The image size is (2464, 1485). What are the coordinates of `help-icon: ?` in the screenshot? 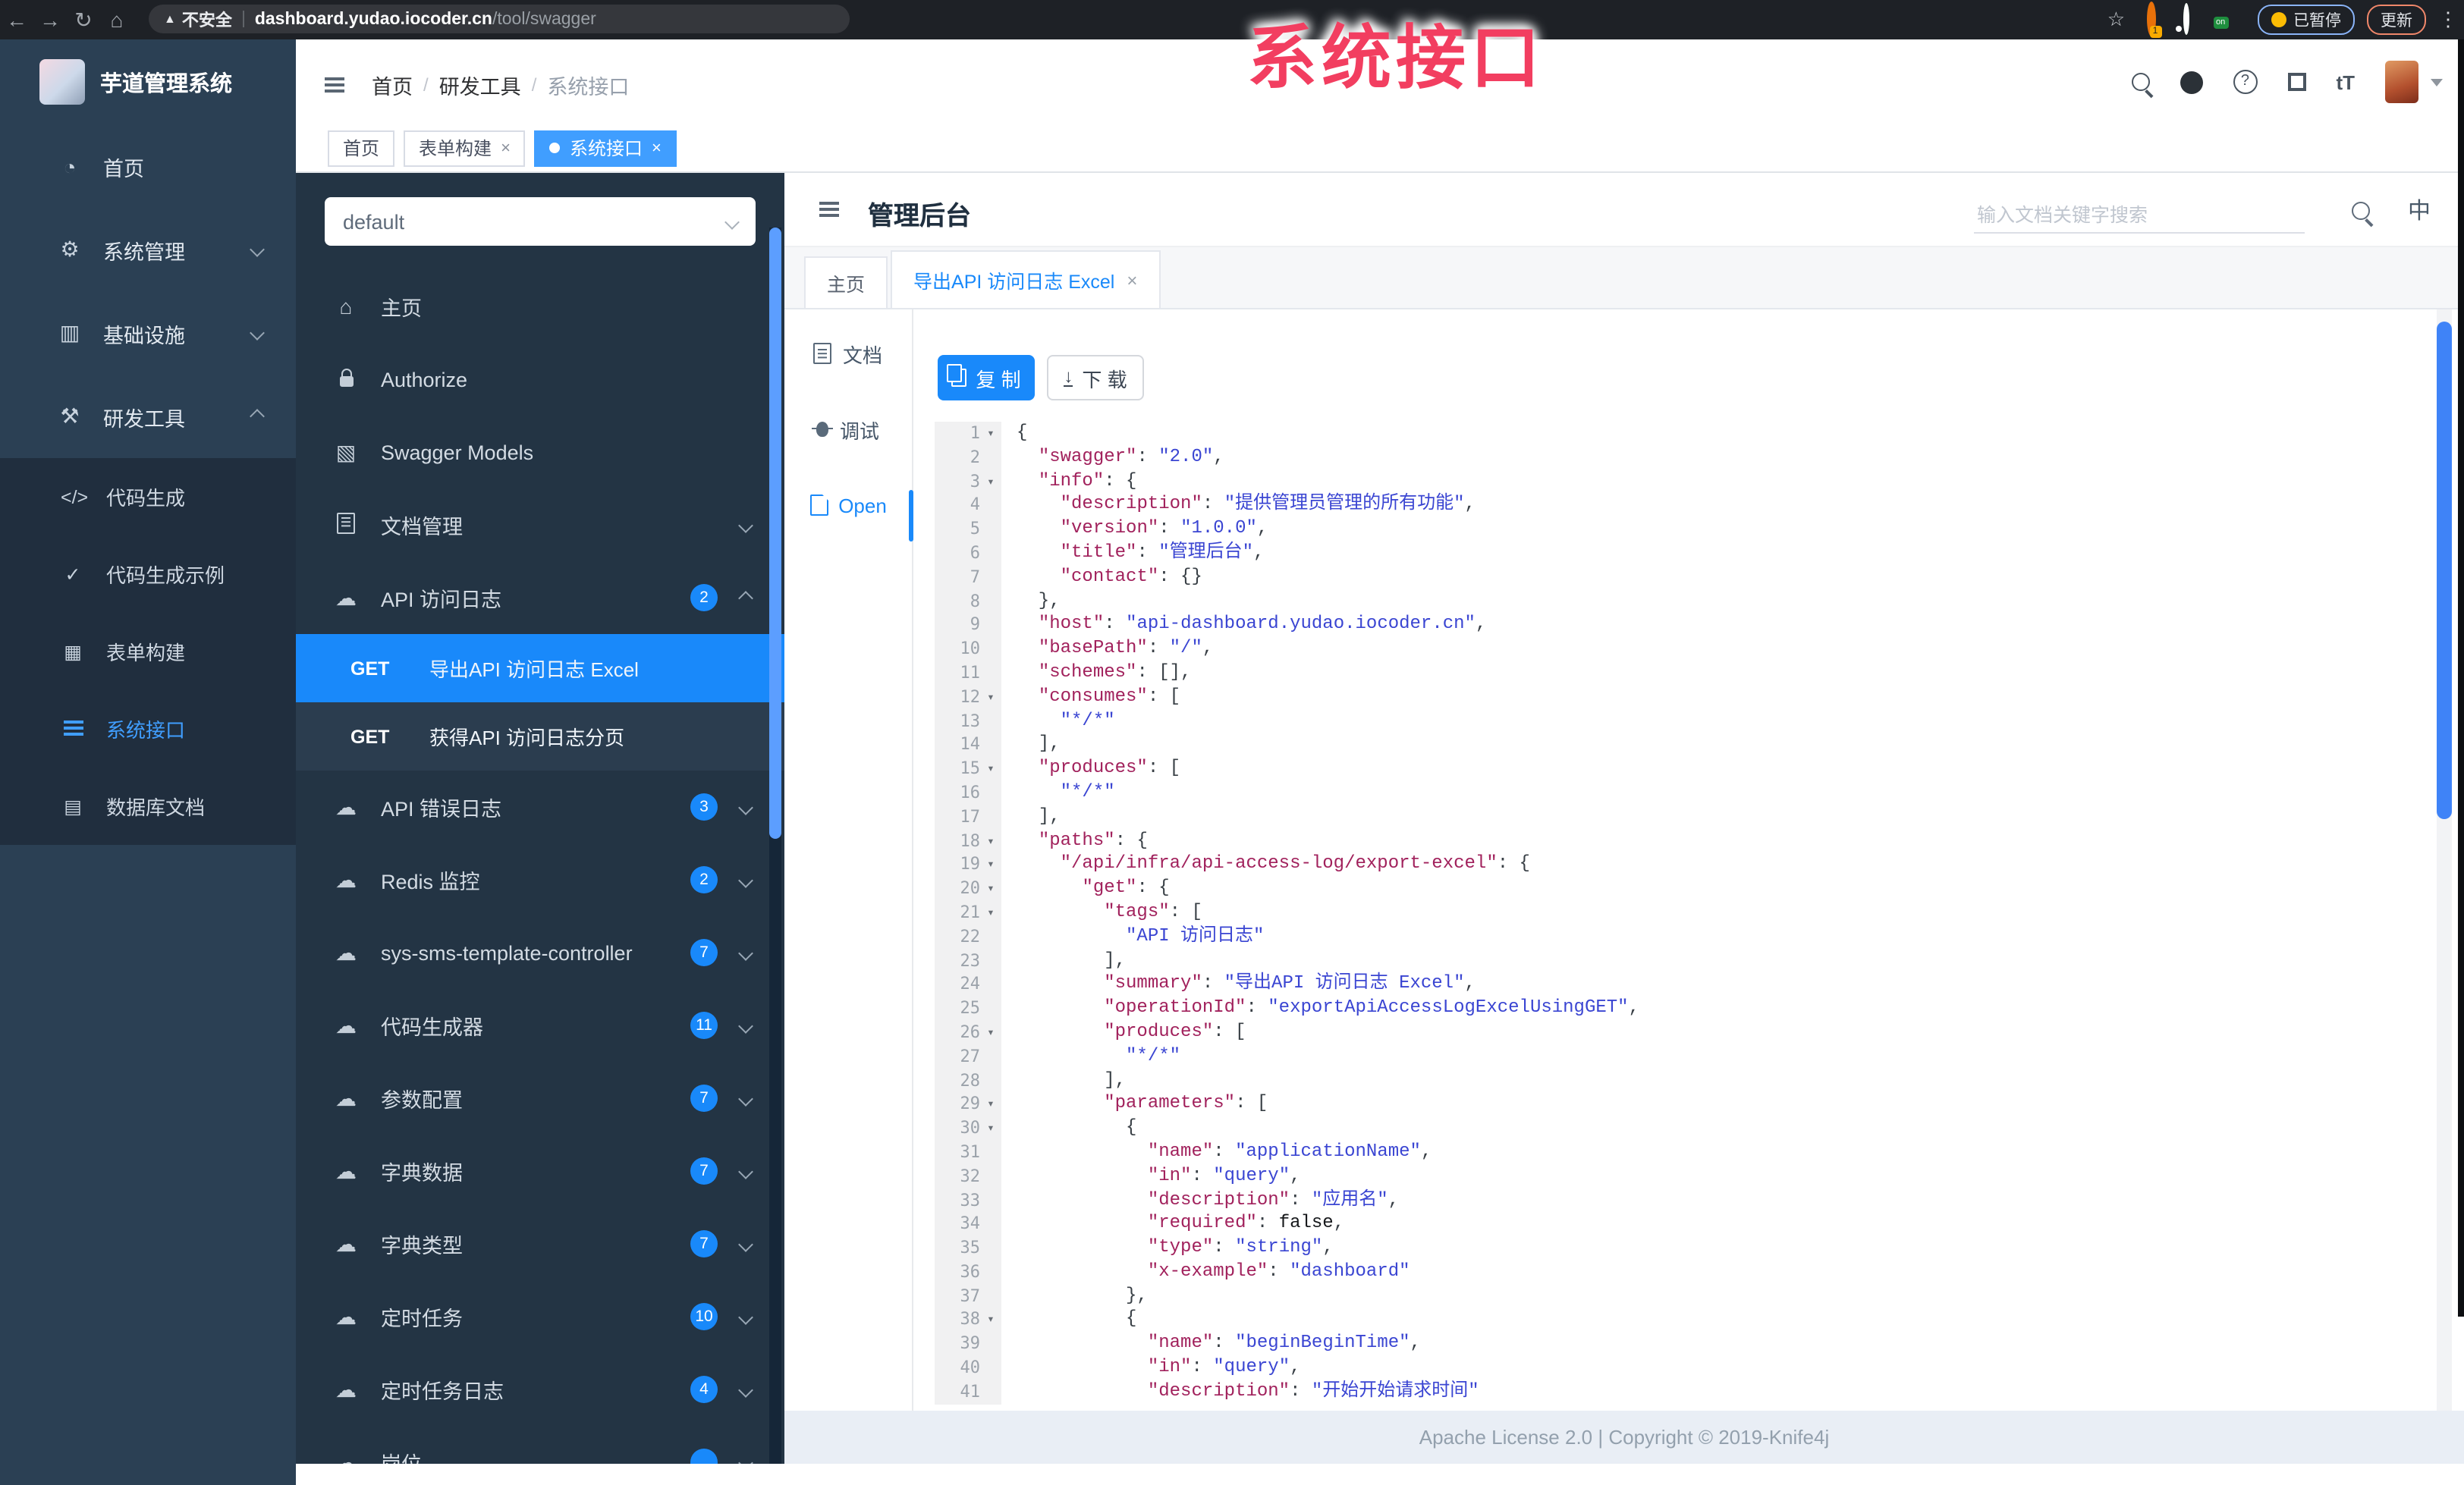 It's located at (2245, 82).